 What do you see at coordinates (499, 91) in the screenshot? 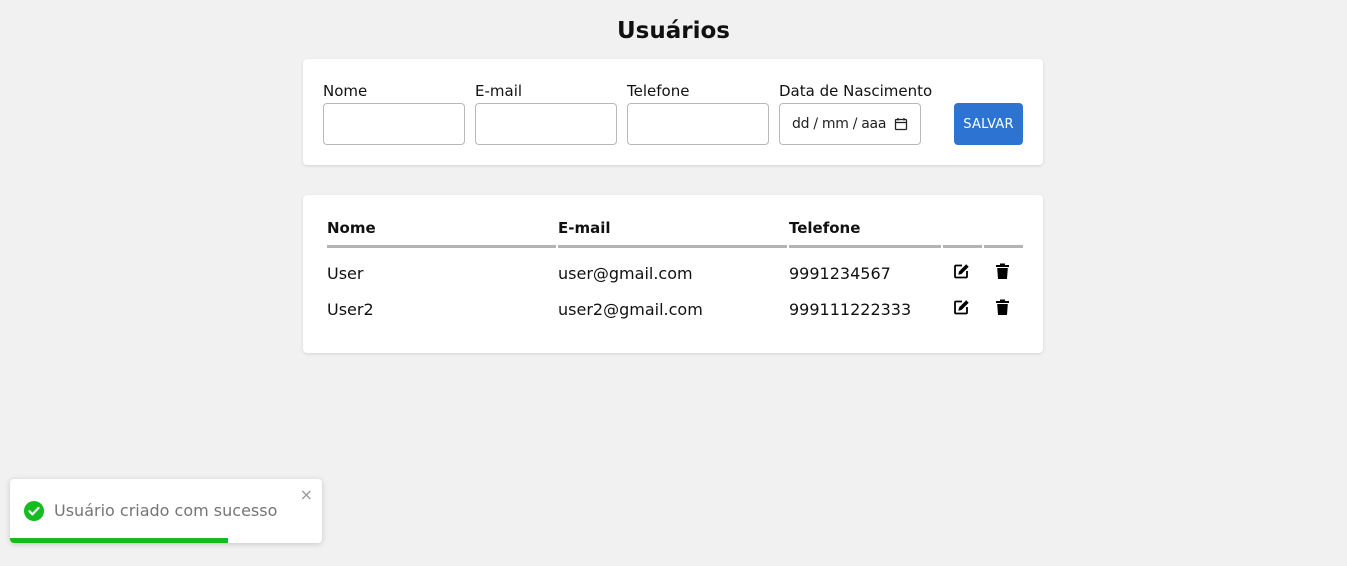
I see `email-label: E-mail` at bounding box center [499, 91].